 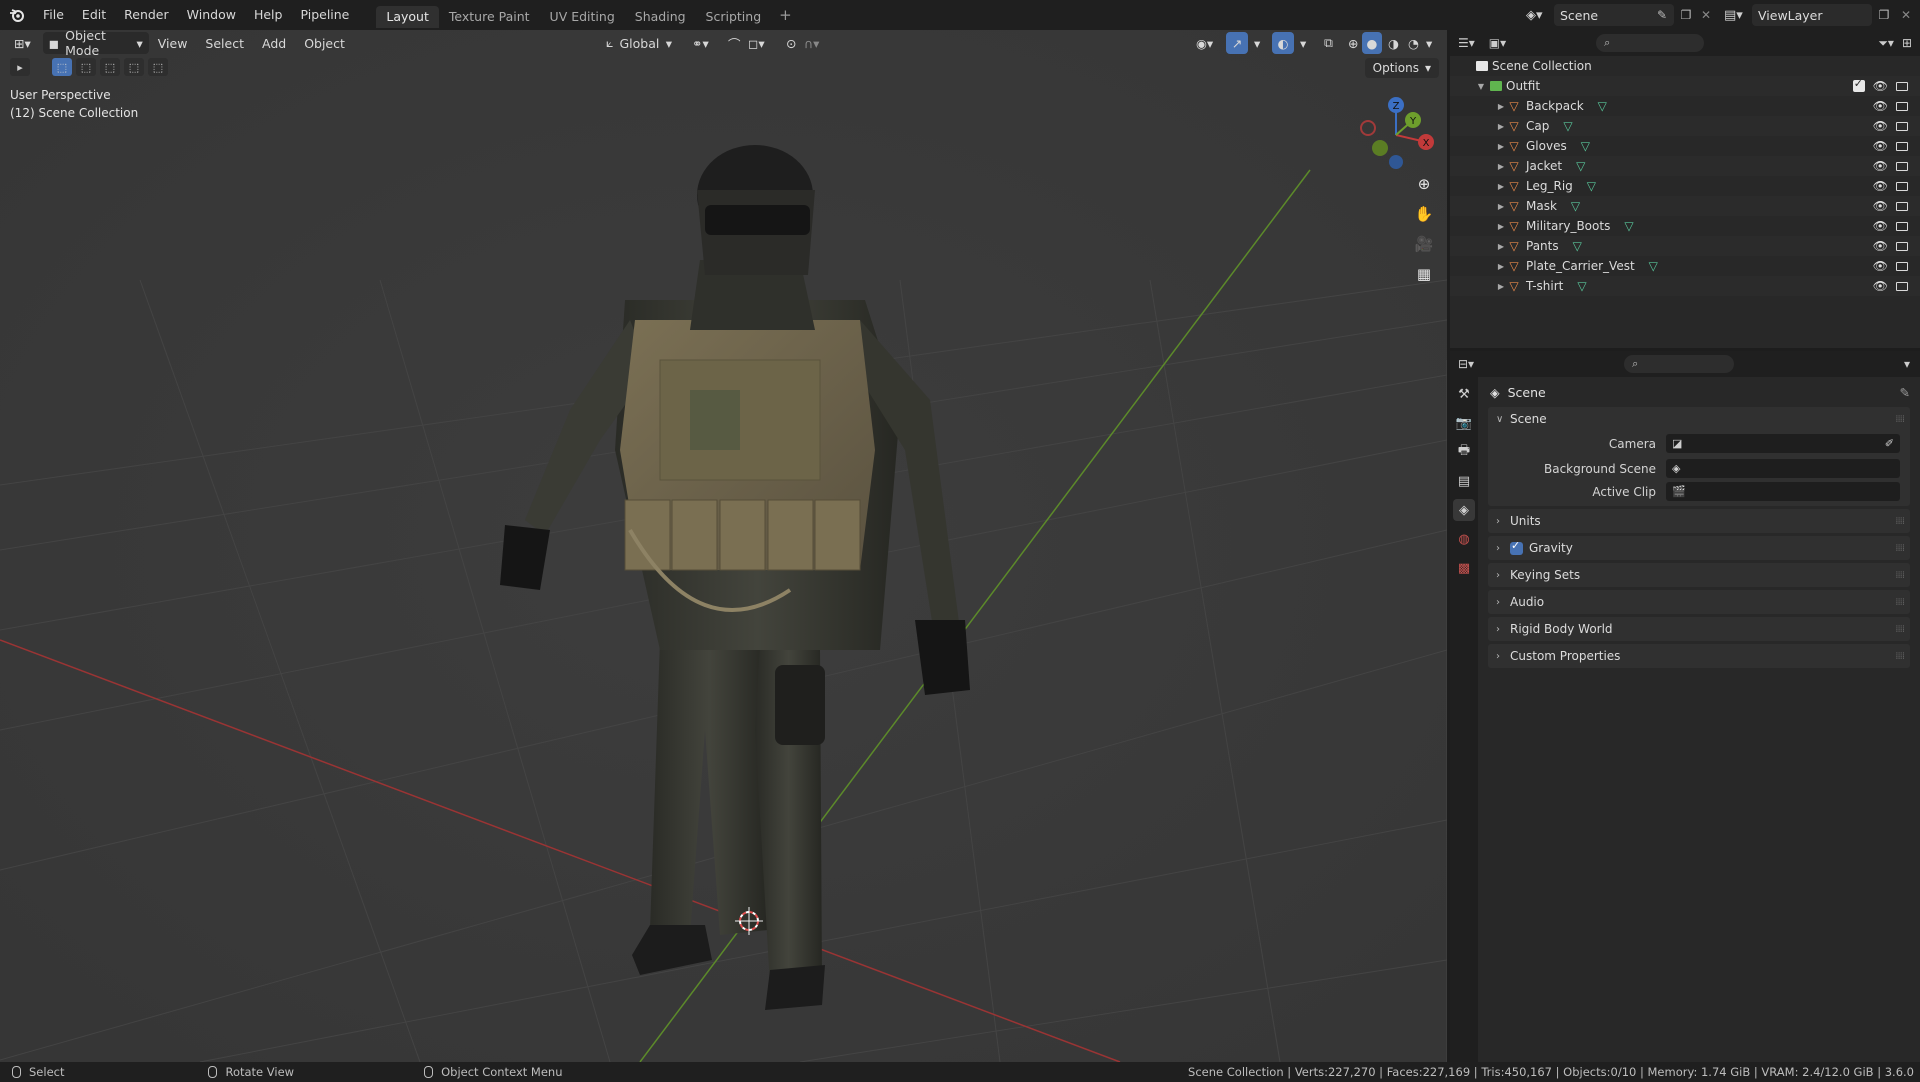 What do you see at coordinates (1884, 15) in the screenshot?
I see `new-viewlayer-icon: ❐` at bounding box center [1884, 15].